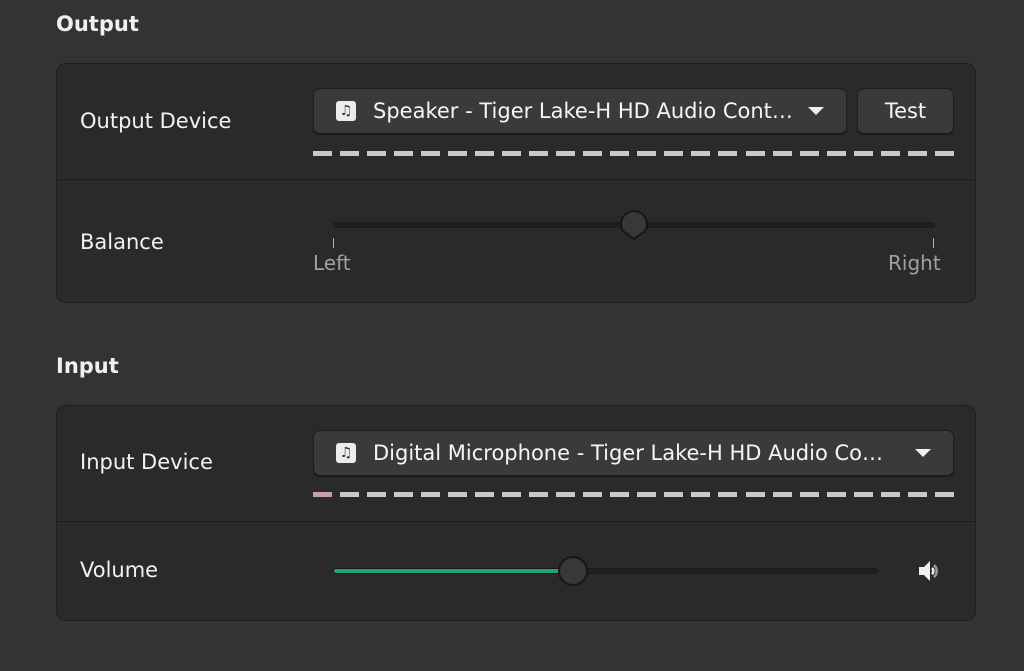 The image size is (1024, 671). I want to click on volume-slider-handle, so click(572, 571).